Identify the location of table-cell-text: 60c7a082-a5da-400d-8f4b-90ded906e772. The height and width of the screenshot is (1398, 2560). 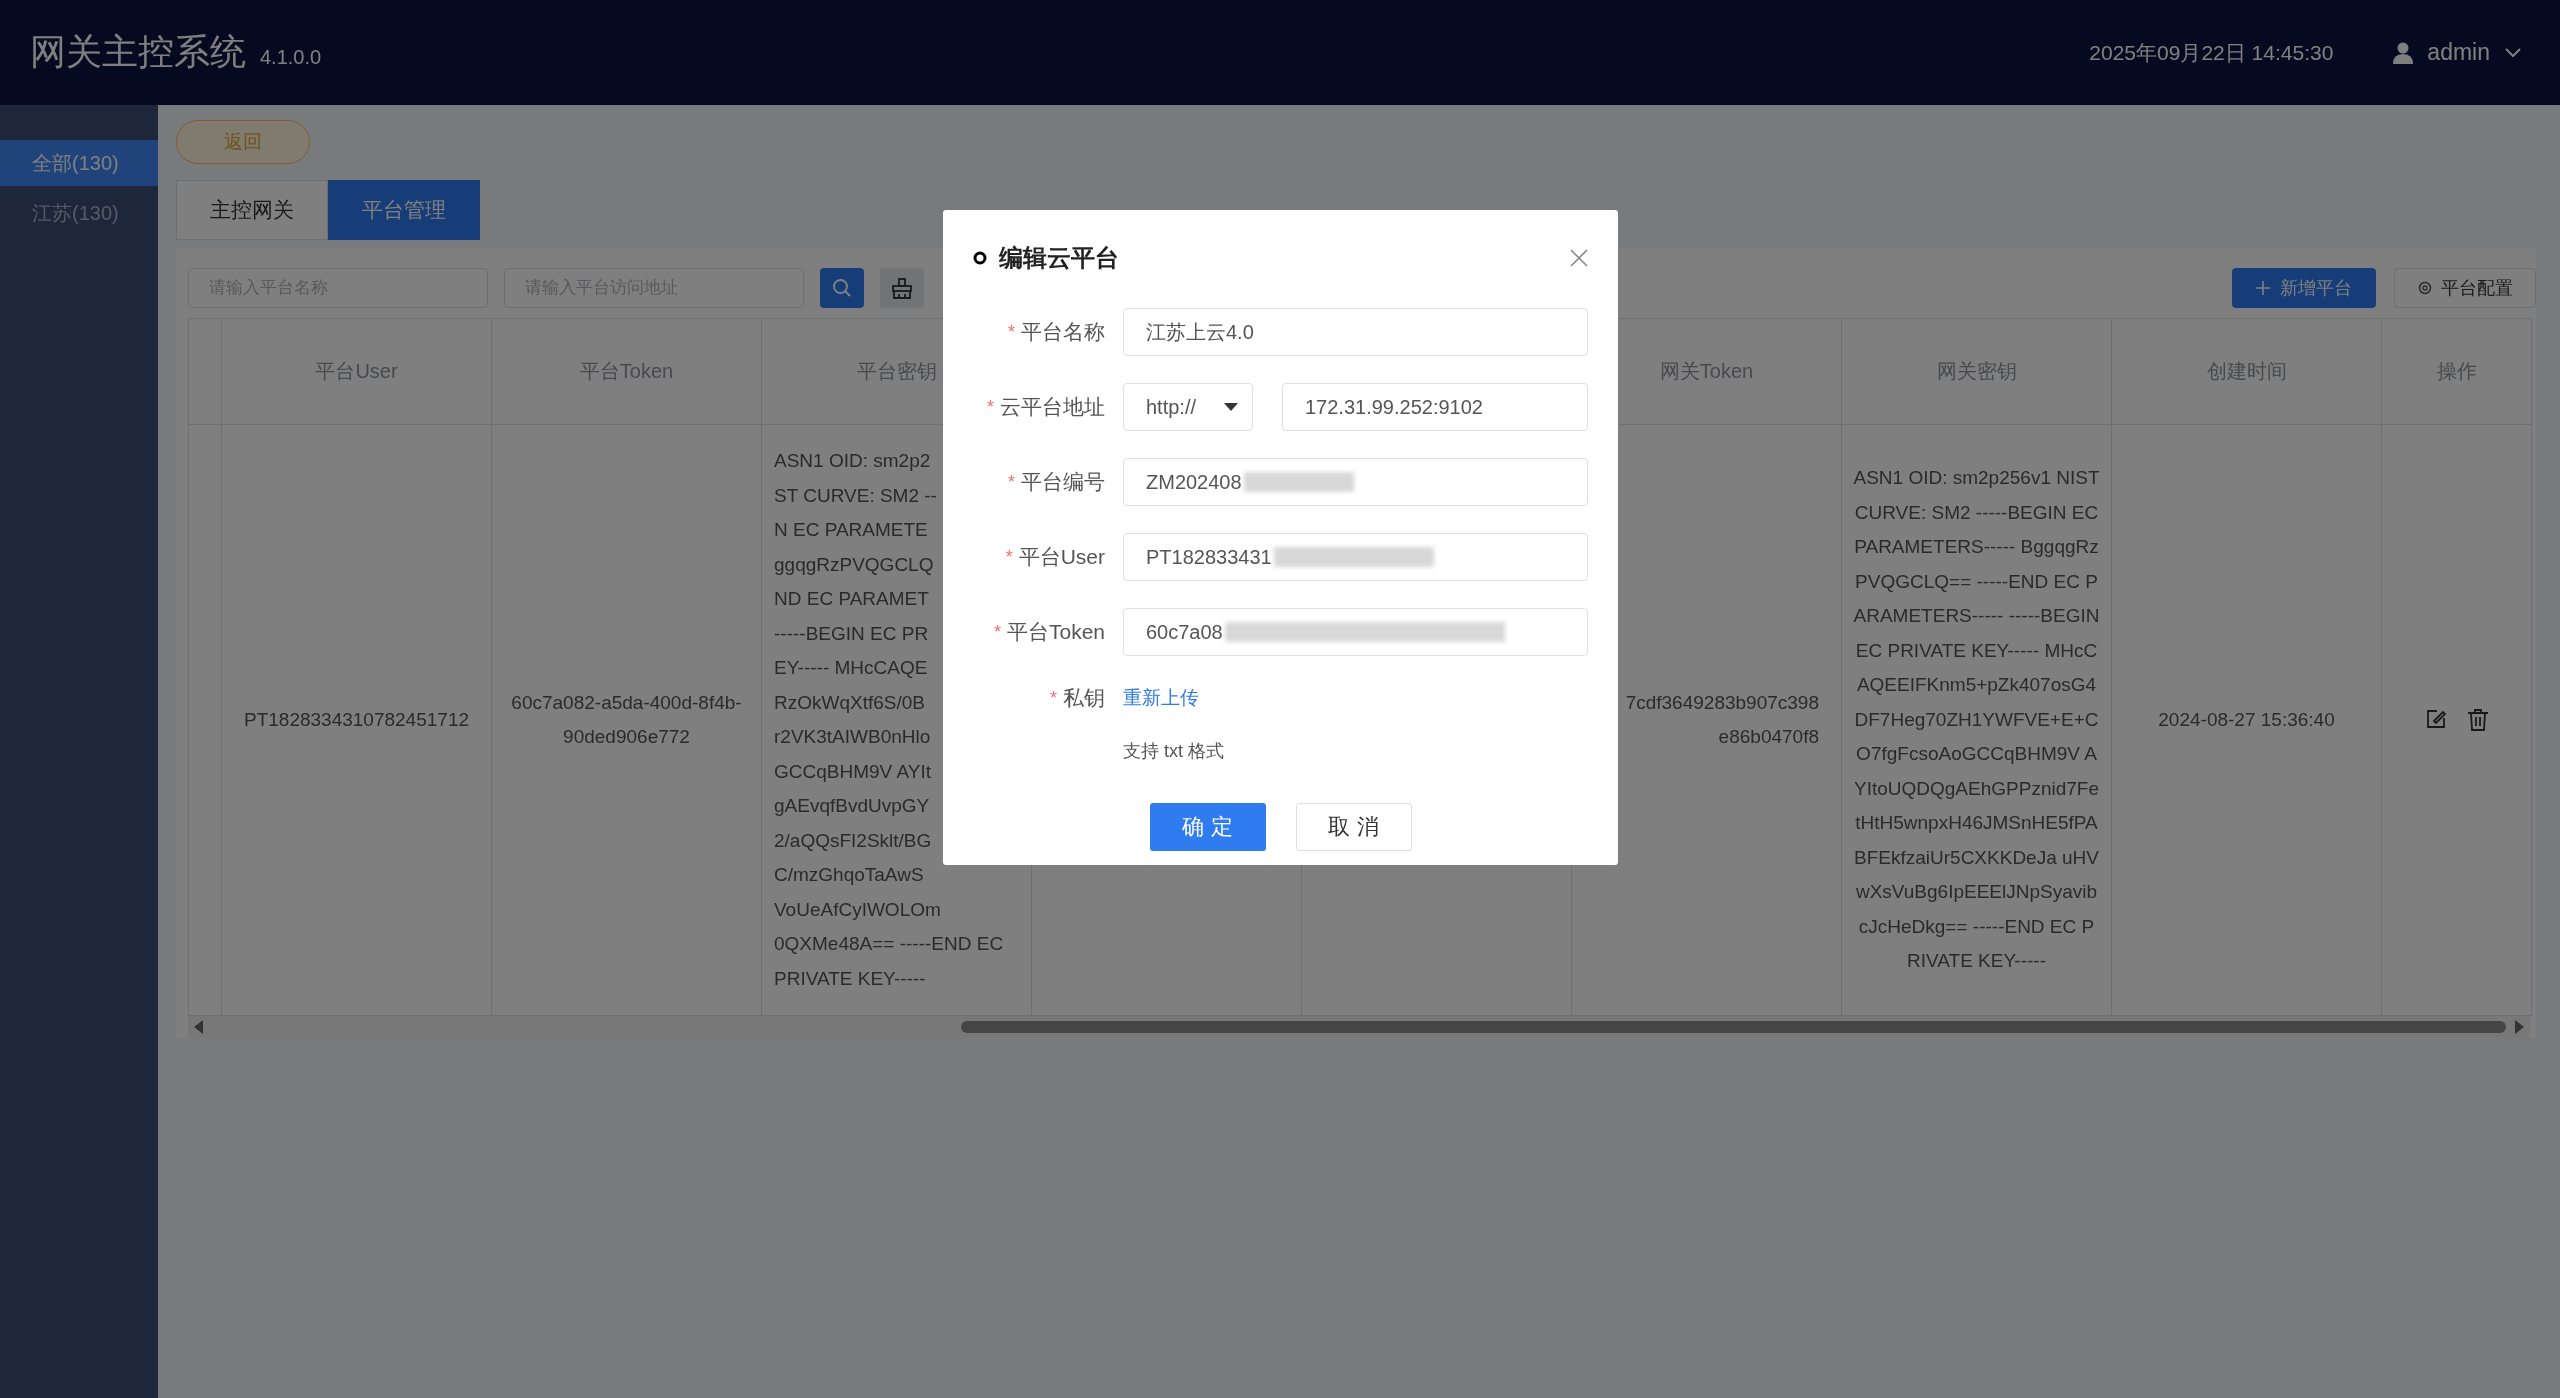
(626, 719).